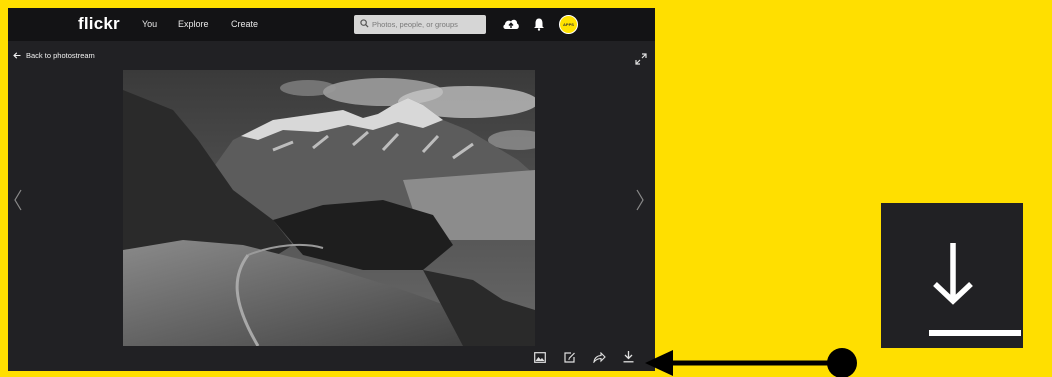 This screenshot has width=1052, height=377. What do you see at coordinates (364, 23) in the screenshot?
I see `search-icon` at bounding box center [364, 23].